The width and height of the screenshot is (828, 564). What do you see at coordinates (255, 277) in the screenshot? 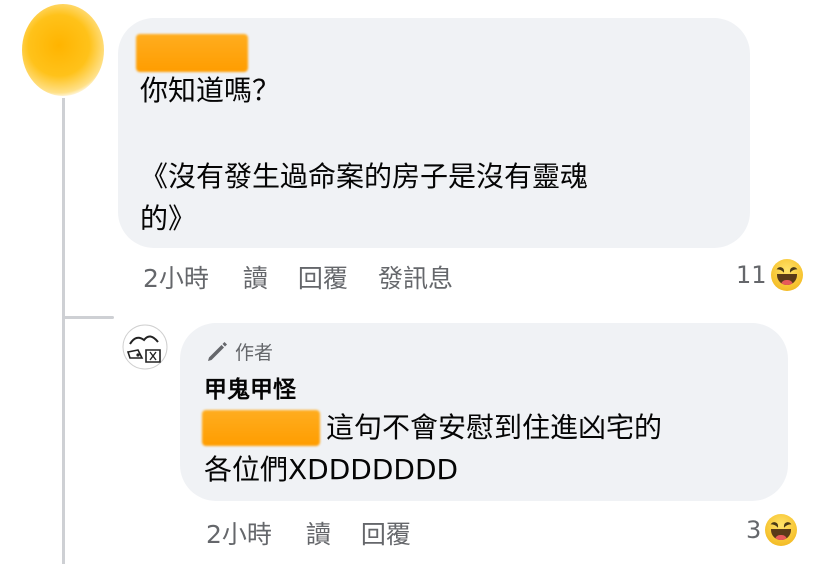
I see `read-link: 讀` at bounding box center [255, 277].